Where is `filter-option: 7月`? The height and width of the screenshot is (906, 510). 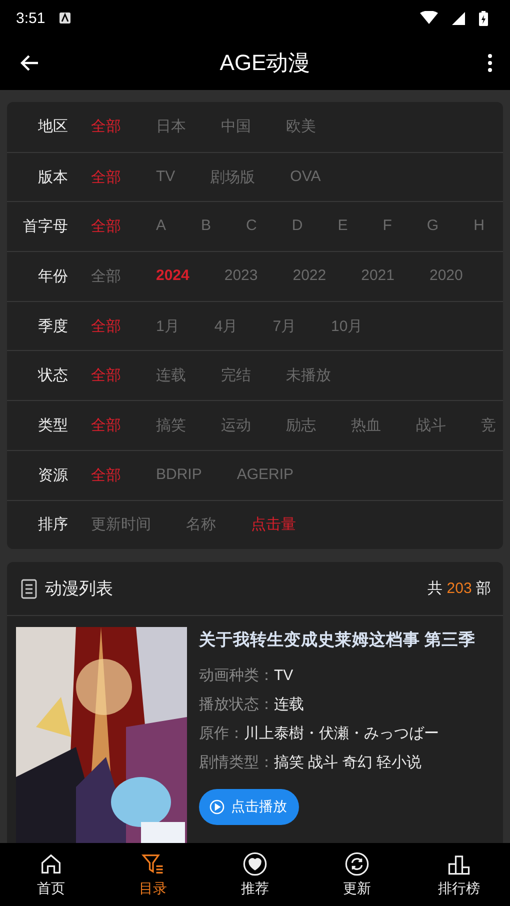 filter-option: 7月 is located at coordinates (284, 326).